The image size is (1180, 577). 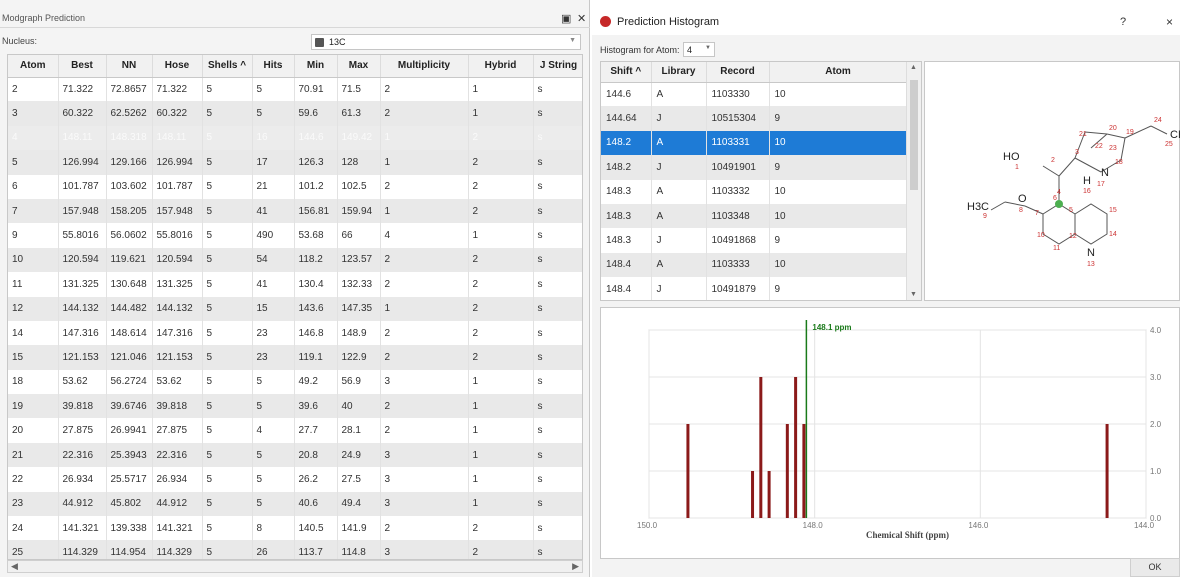 I want to click on nucleus-value: 13C, so click(x=337, y=42).